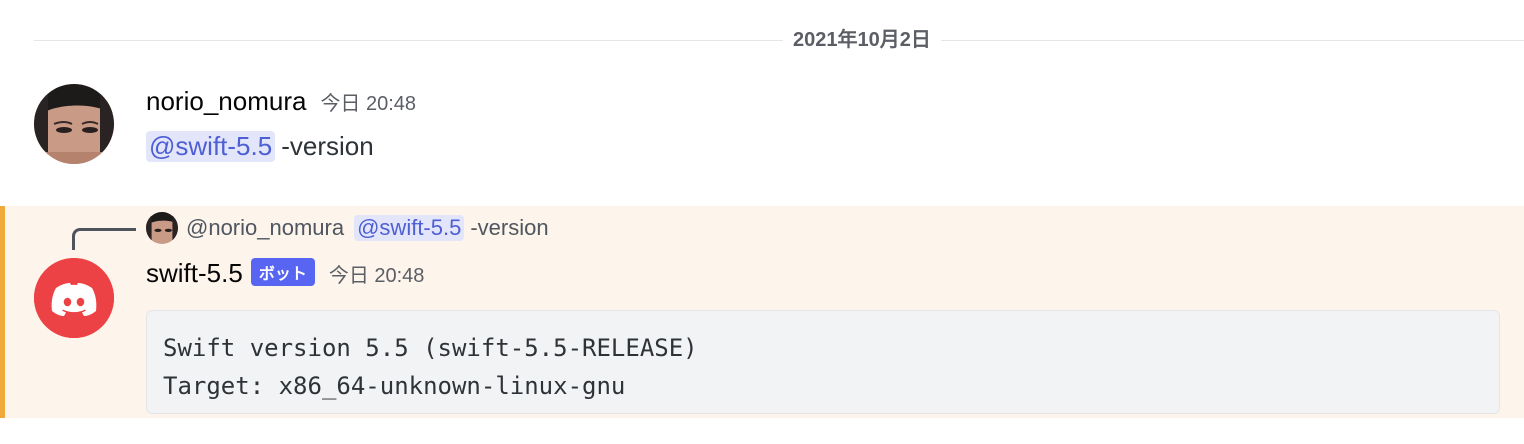  I want to click on user-photo-small, so click(162, 228).